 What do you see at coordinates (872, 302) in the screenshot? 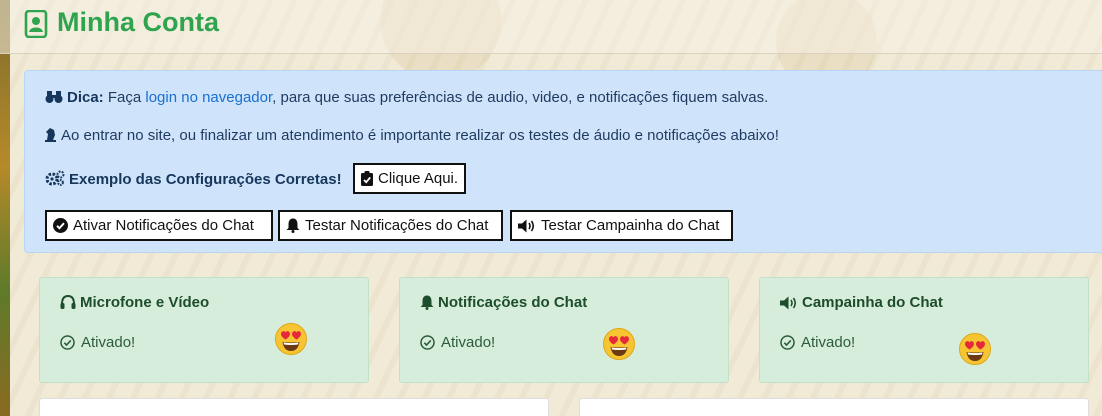
I see `card-title-text: Campainha do Chat` at bounding box center [872, 302].